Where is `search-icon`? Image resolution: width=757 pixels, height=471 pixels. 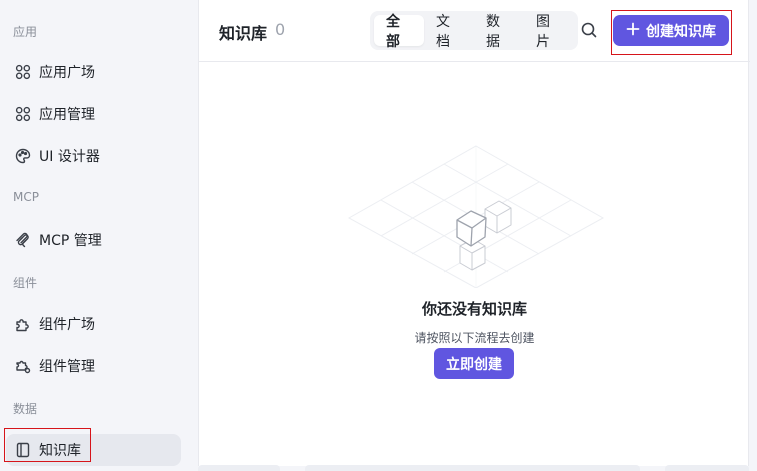 search-icon is located at coordinates (589, 30).